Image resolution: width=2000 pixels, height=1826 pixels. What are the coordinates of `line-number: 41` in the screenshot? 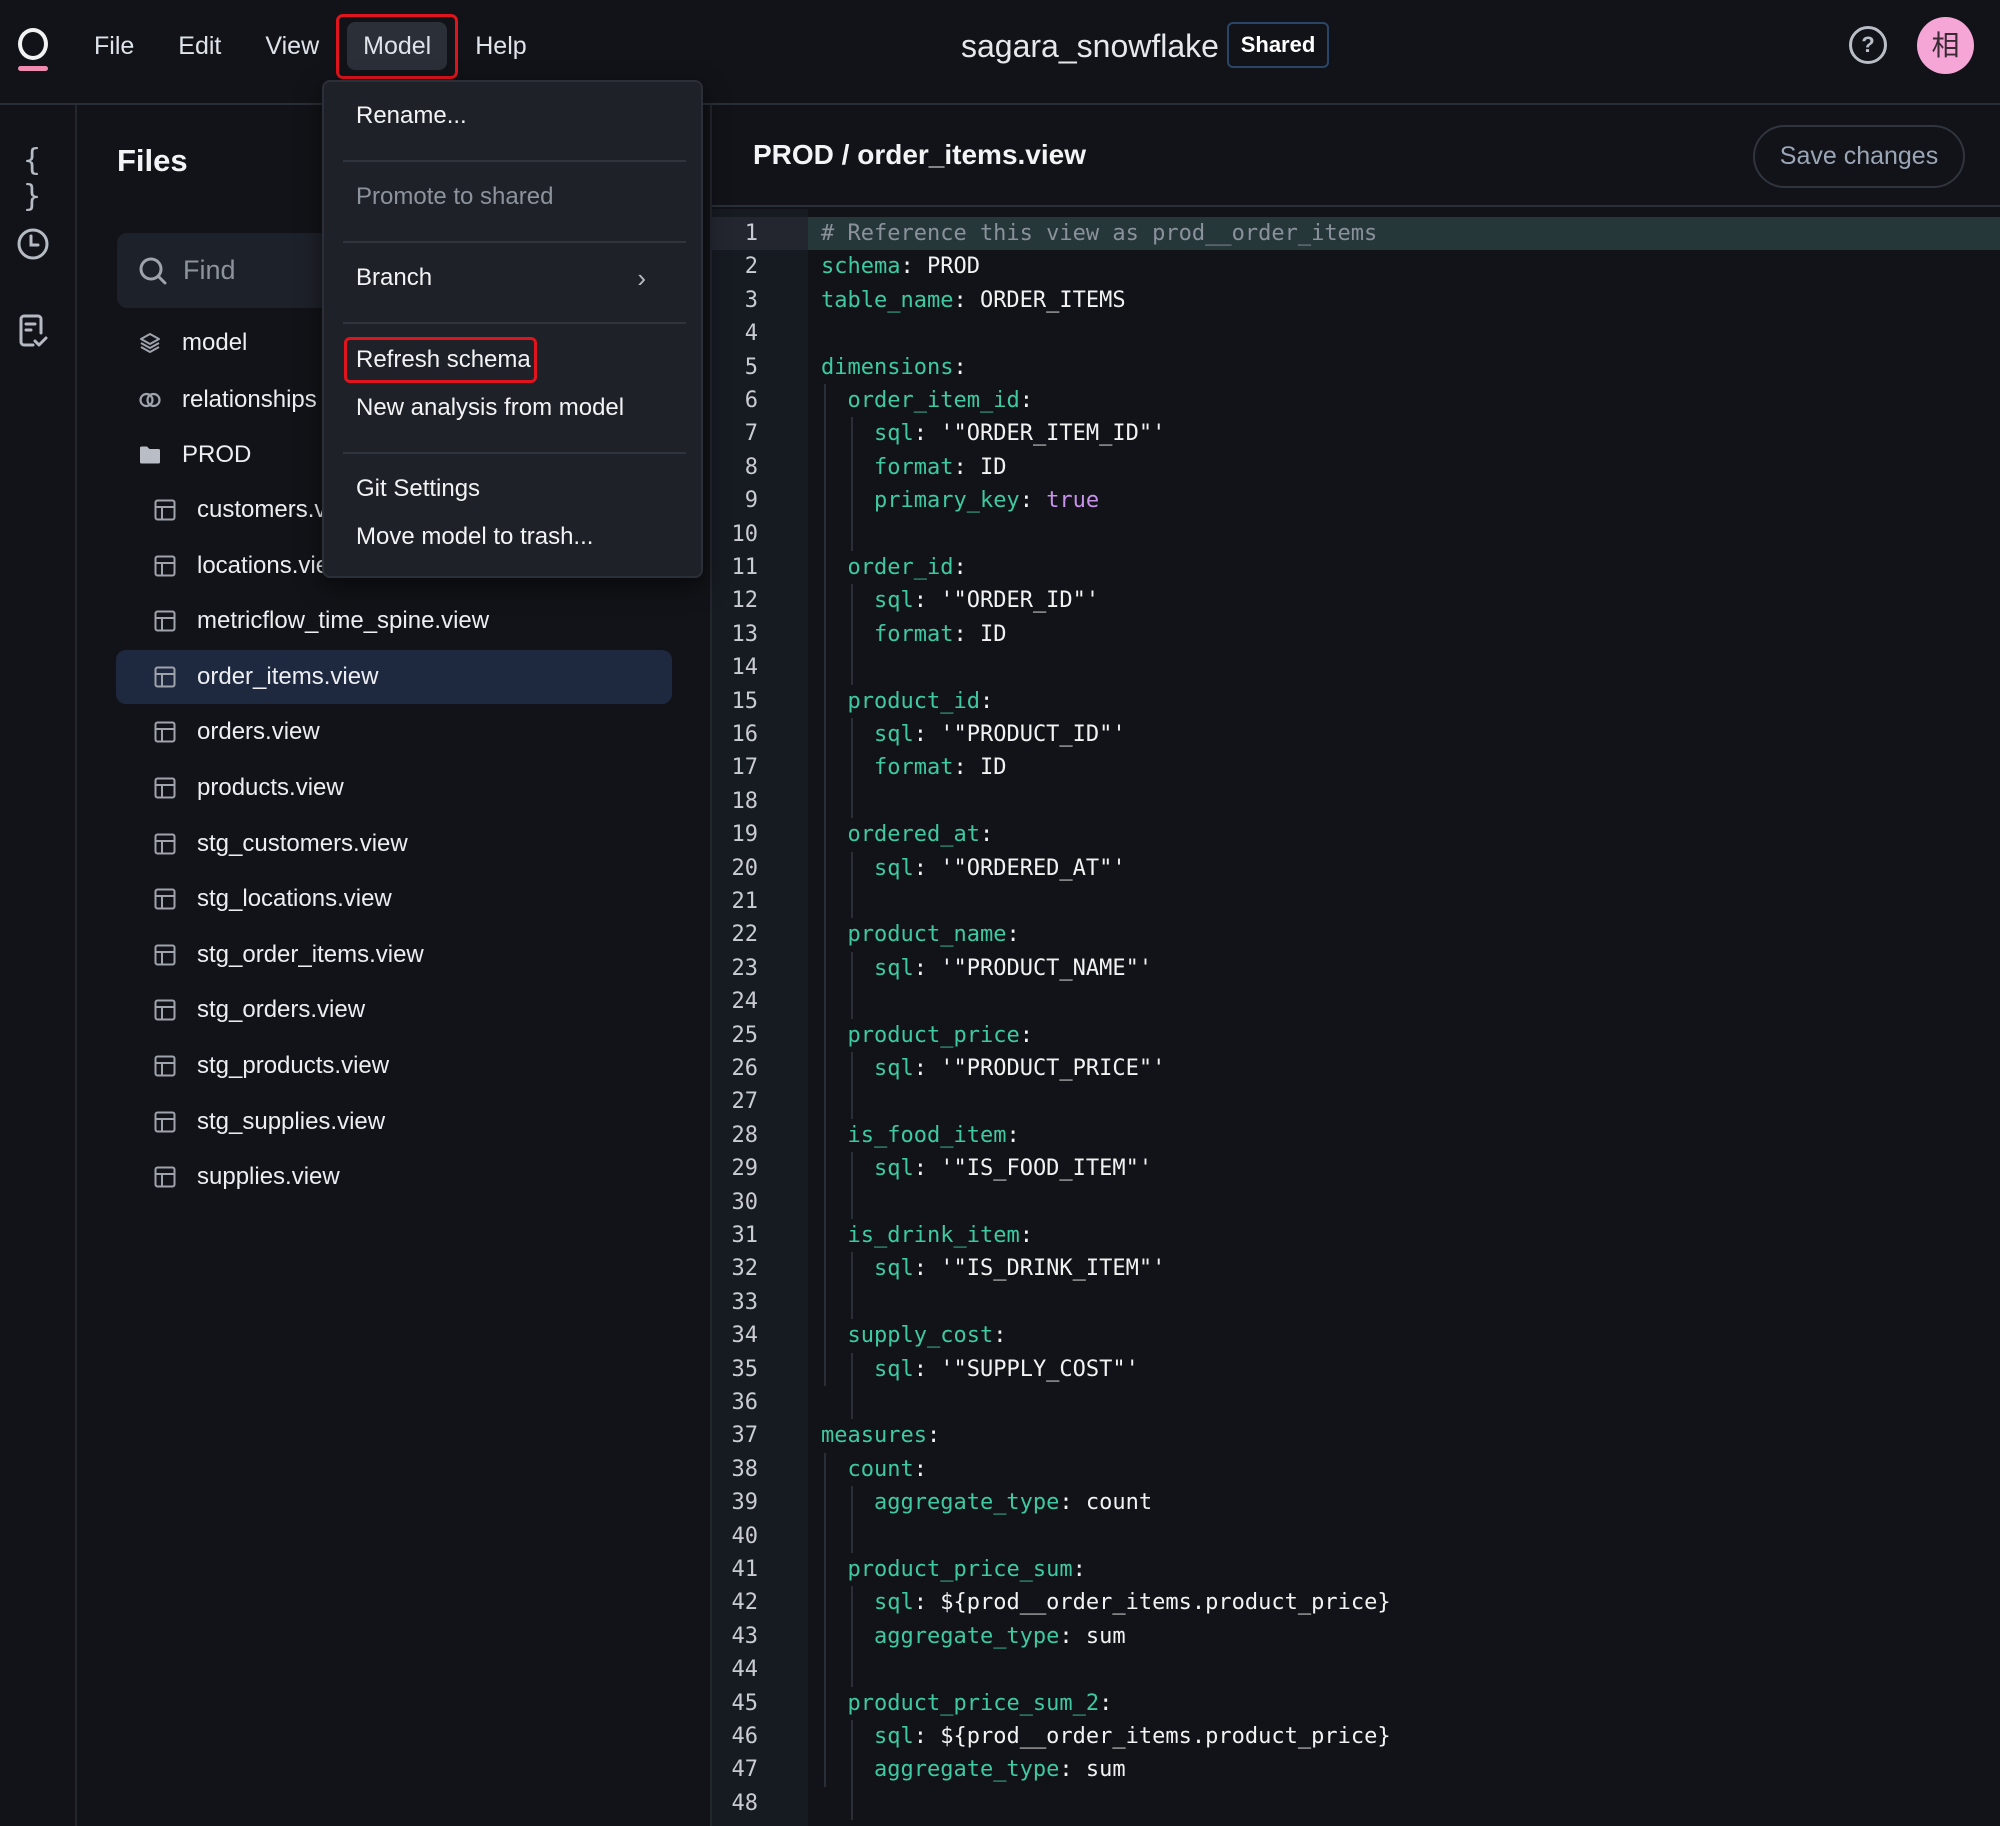 It's located at (745, 1569).